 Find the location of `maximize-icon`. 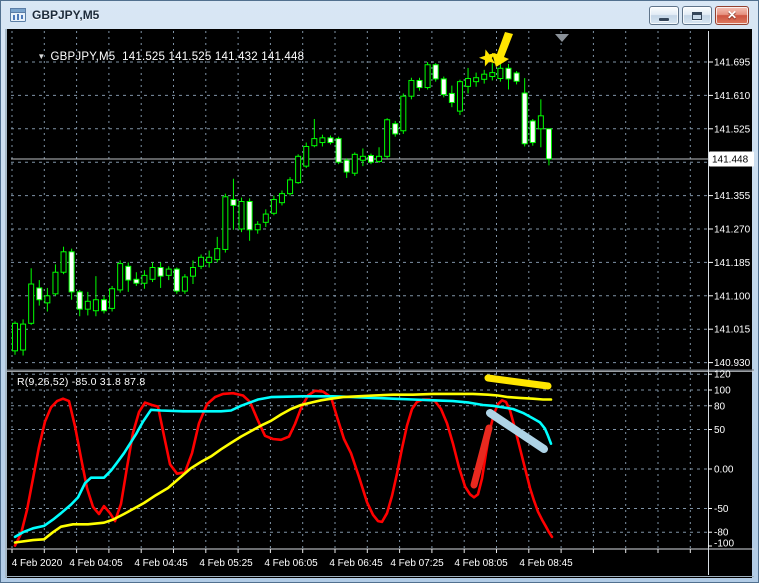

maximize-icon is located at coordinates (697, 15).